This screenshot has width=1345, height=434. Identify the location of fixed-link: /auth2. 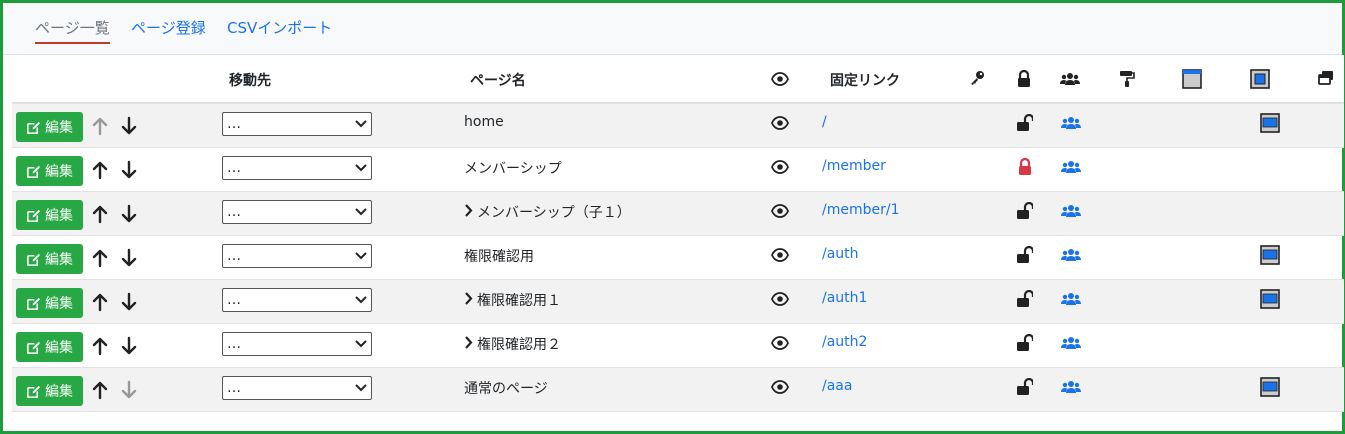
(844, 342).